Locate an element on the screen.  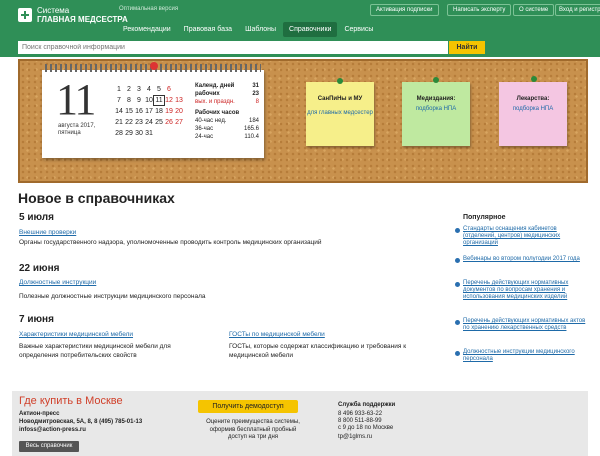
nav-services: Сервисы is located at coordinates (358, 29).